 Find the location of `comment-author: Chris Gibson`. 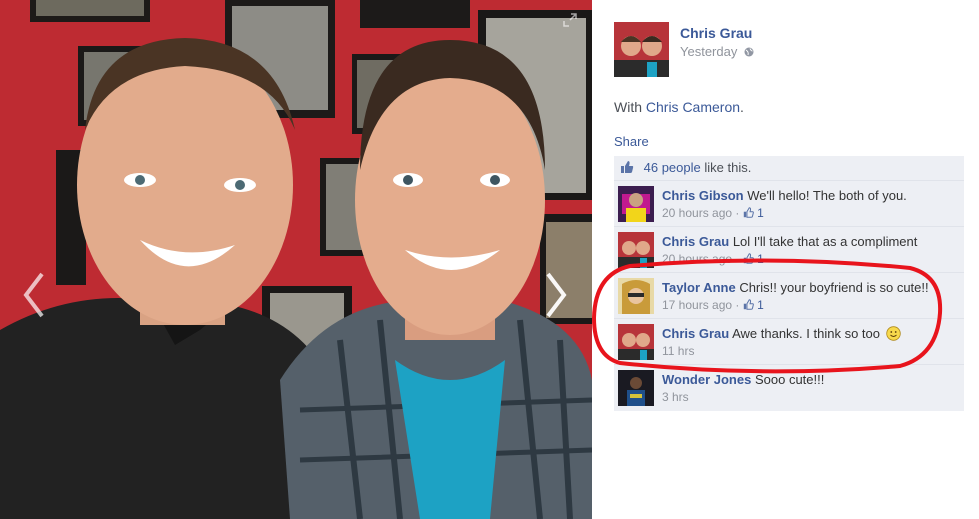

comment-author: Chris Gibson is located at coordinates (703, 195).